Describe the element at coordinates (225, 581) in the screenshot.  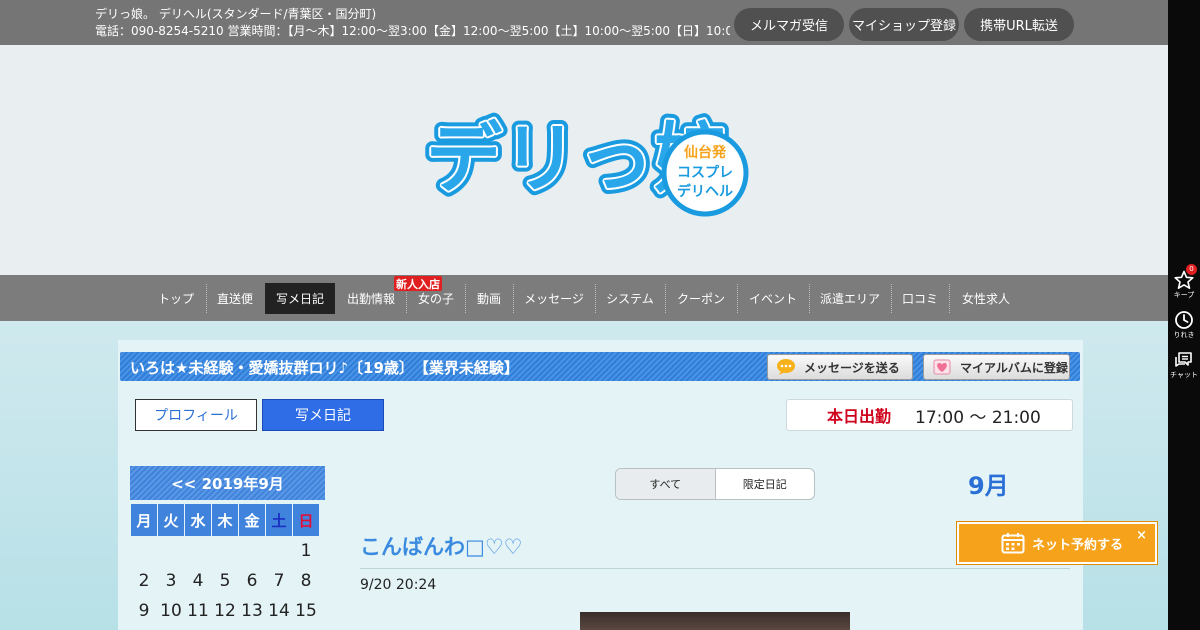
I see `calendar-day: 5` at that location.